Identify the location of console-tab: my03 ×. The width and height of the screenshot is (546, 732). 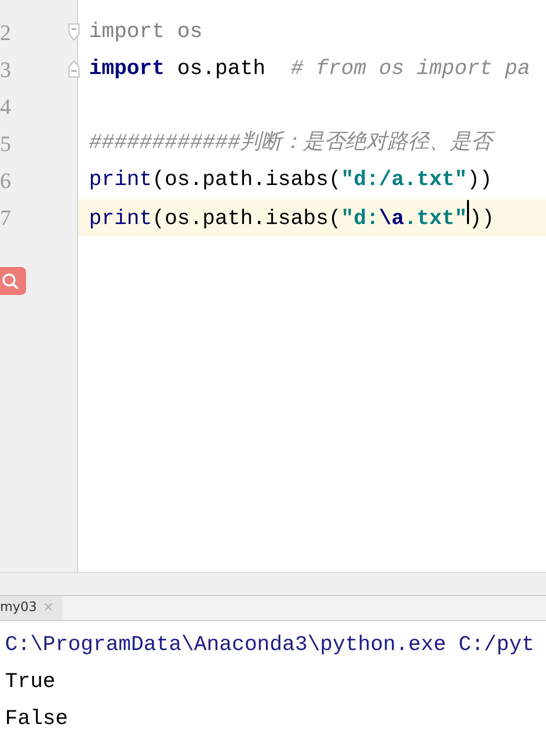
(31, 608).